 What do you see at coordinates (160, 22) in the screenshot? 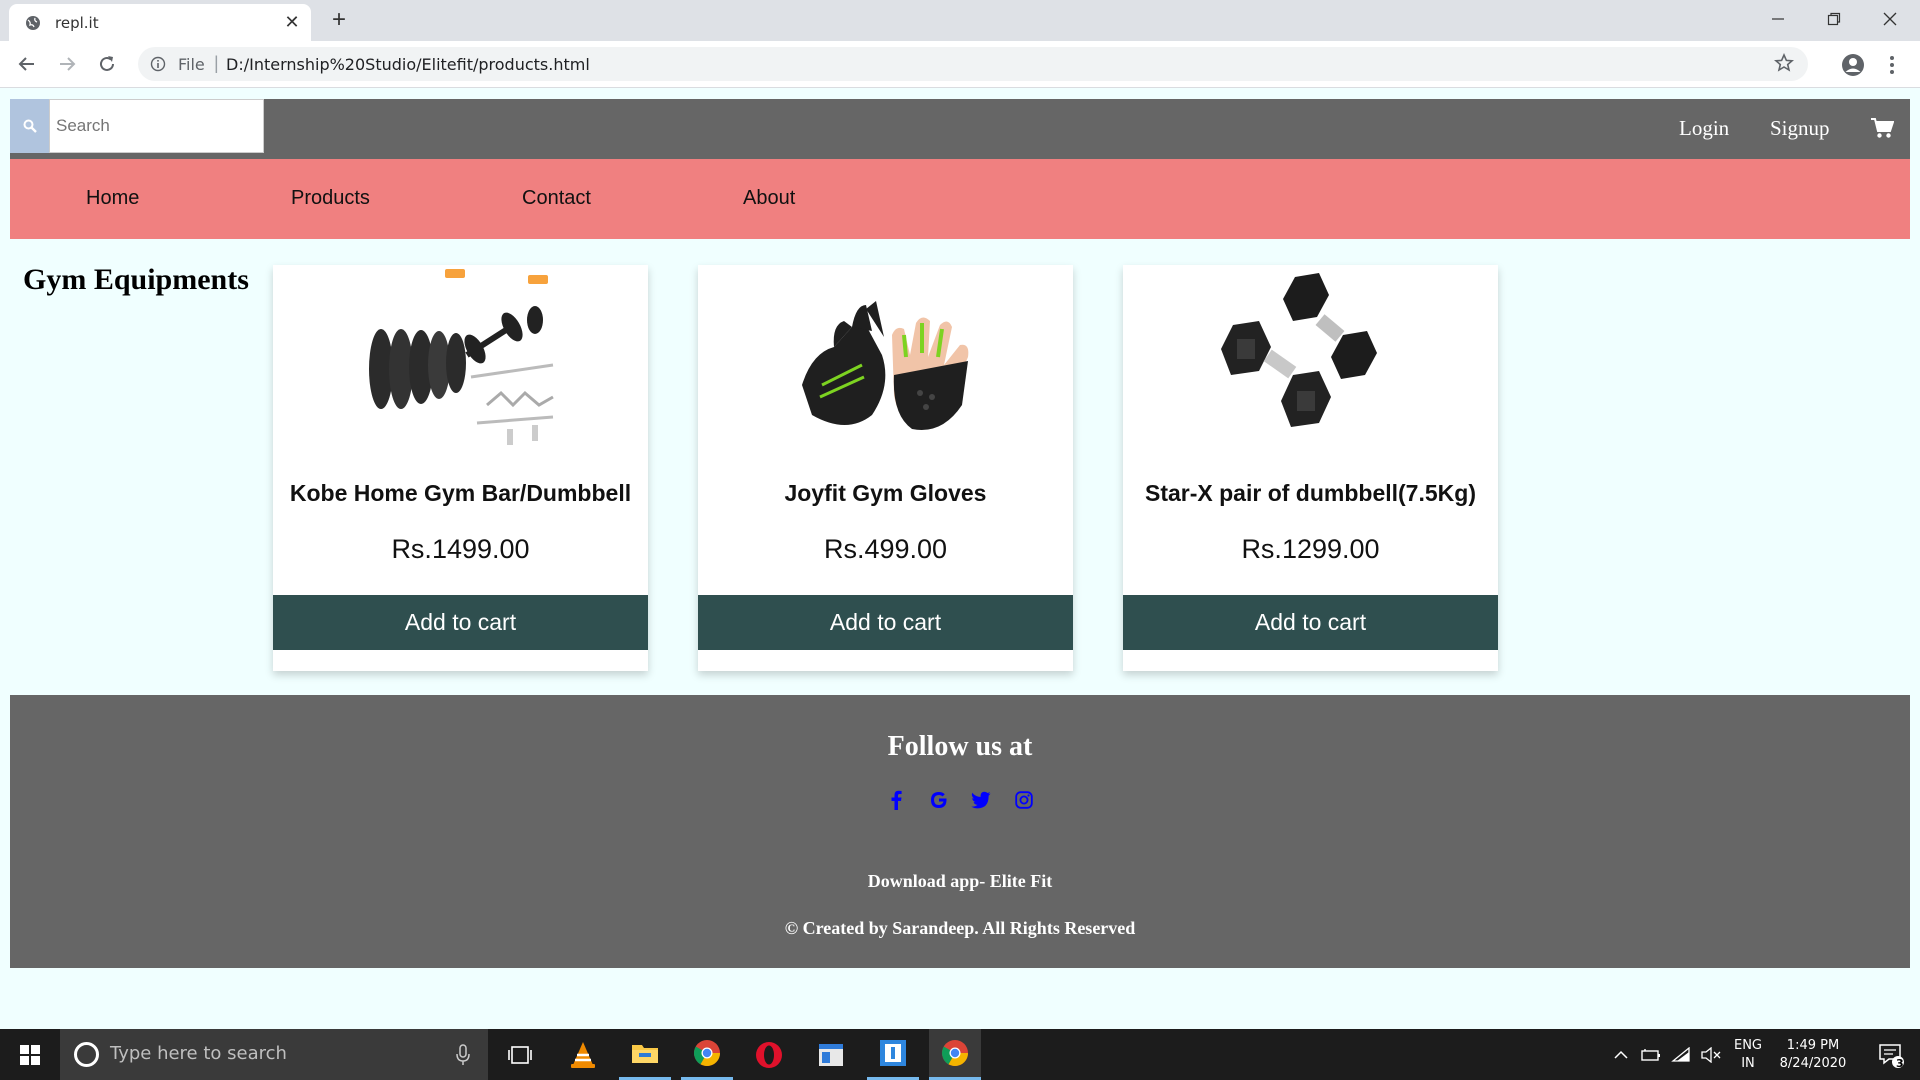
I see `browser-tab: repl.it ✕` at bounding box center [160, 22].